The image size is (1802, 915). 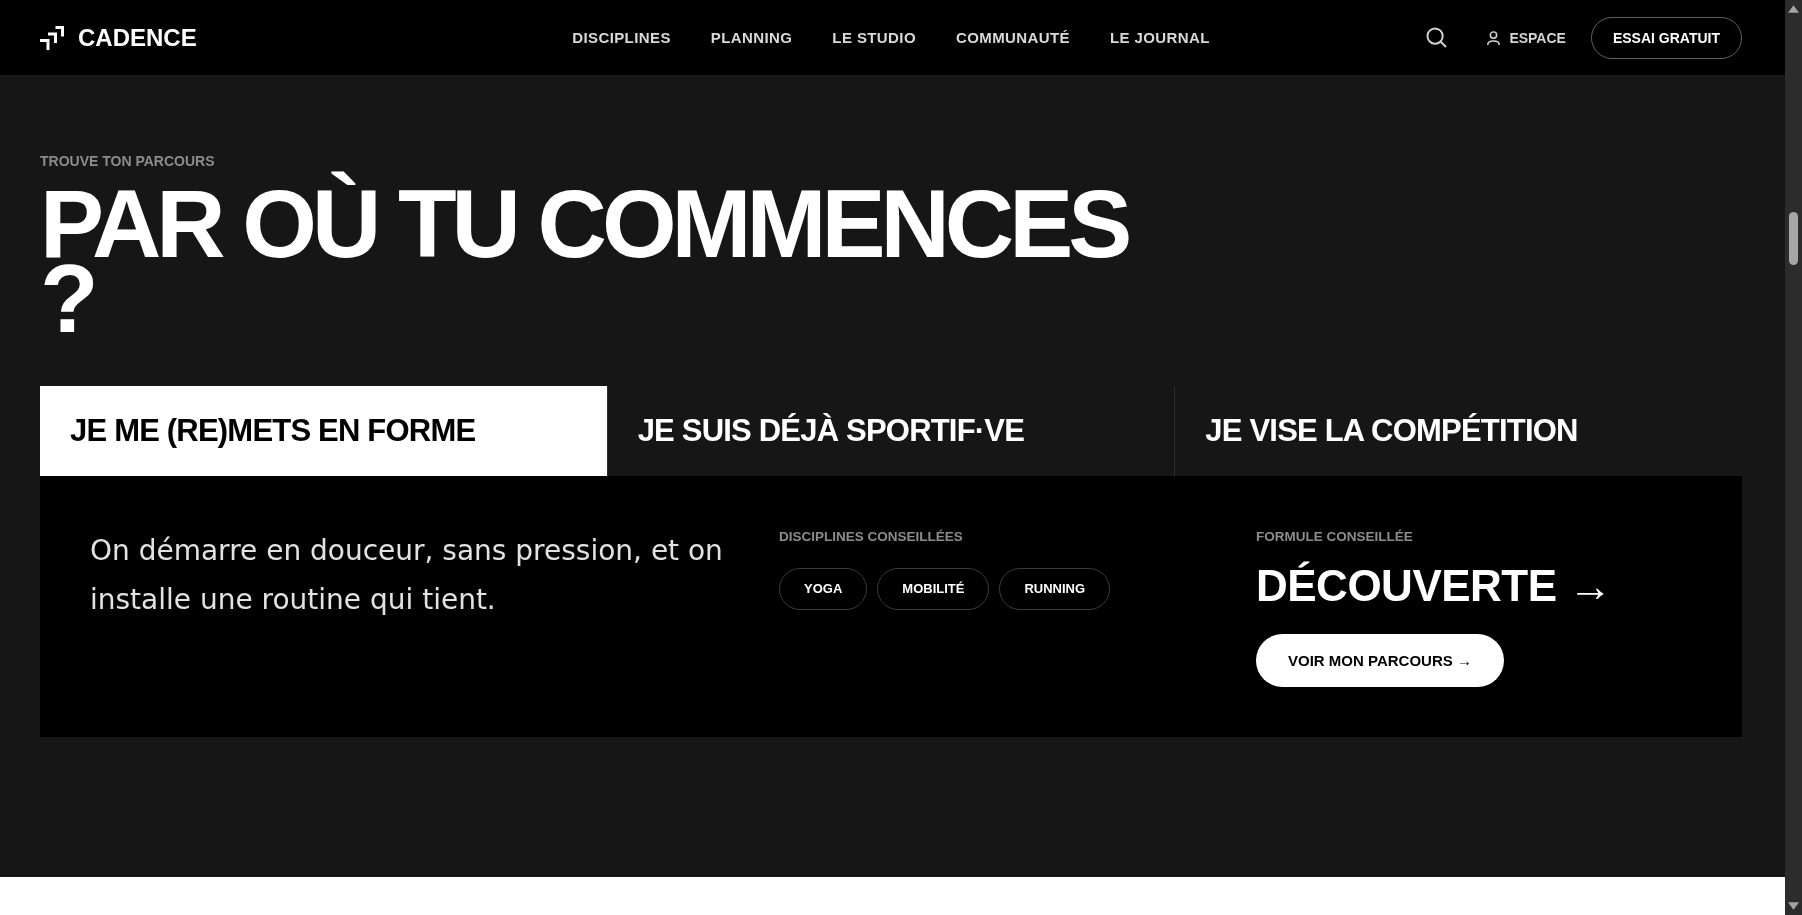 I want to click on logo-link: CADENCE, so click(x=118, y=37).